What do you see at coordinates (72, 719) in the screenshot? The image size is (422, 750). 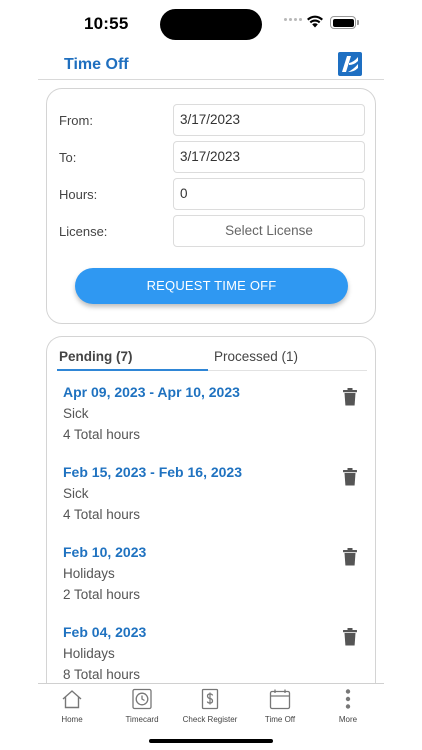 I see `nav-home-label: Home` at bounding box center [72, 719].